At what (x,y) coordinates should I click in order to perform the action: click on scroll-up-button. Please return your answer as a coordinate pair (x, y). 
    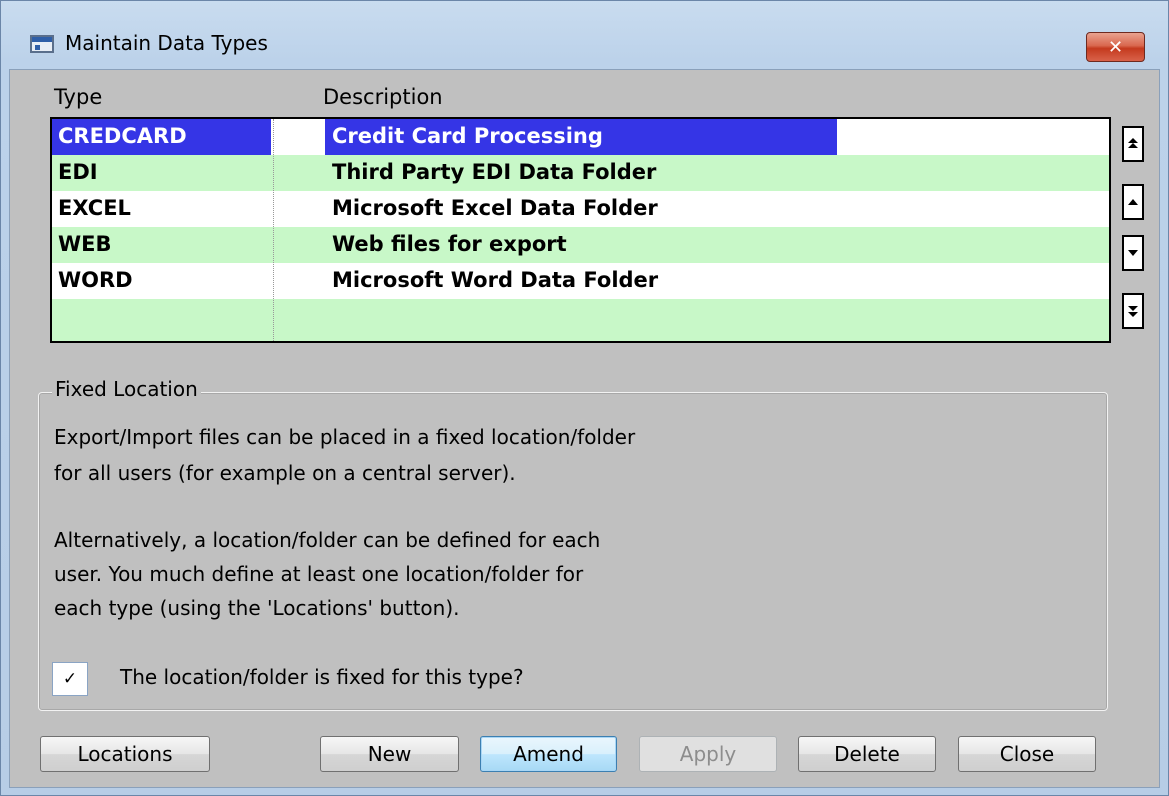
    Looking at the image, I should click on (1133, 202).